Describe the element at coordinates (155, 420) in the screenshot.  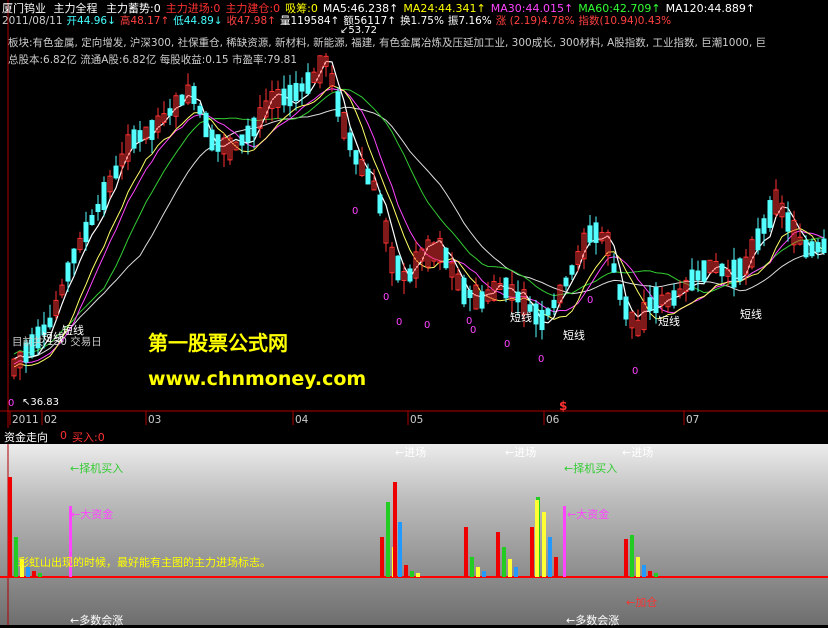
I see `date-tick-2: 03` at that location.